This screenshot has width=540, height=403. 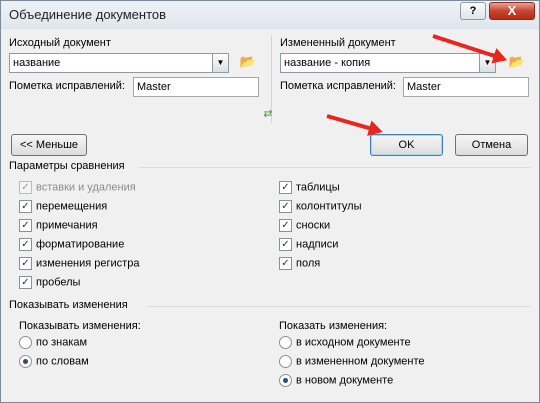 I want to click on checkbox-moves: ✓ перемещения, so click(x=63, y=207).